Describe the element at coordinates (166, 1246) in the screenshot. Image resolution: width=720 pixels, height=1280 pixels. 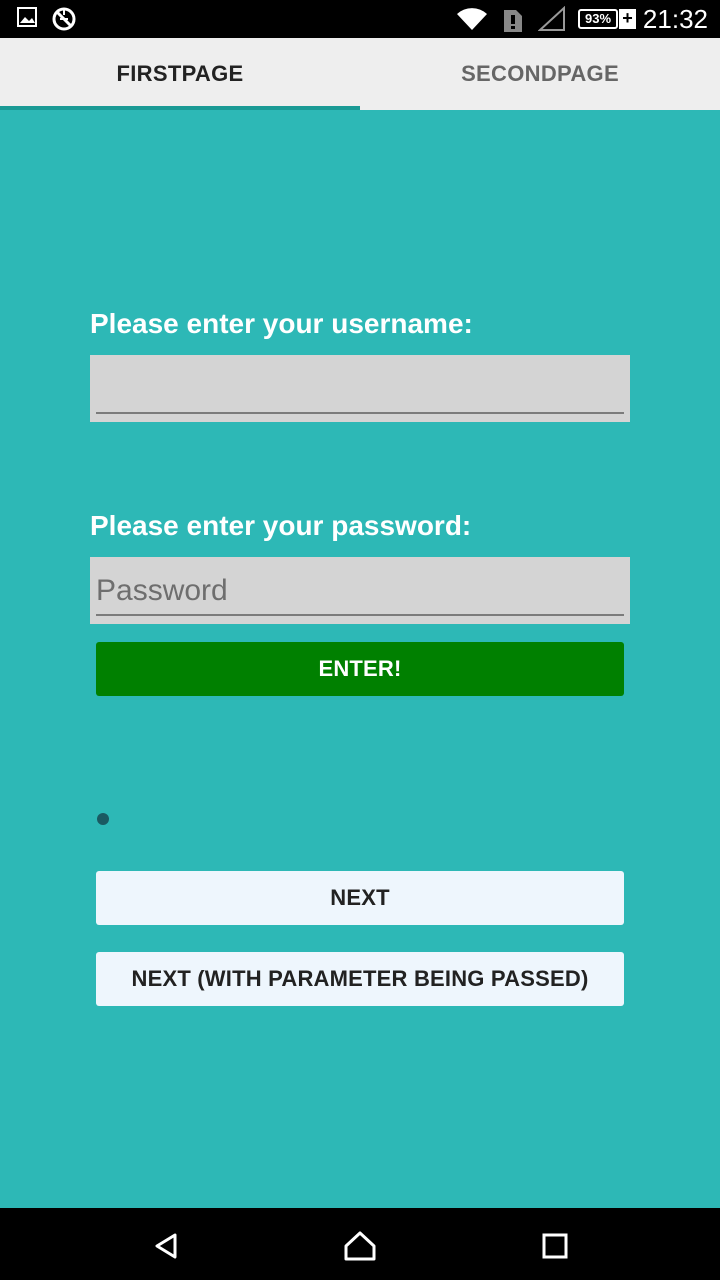
I see `back-icon` at that location.